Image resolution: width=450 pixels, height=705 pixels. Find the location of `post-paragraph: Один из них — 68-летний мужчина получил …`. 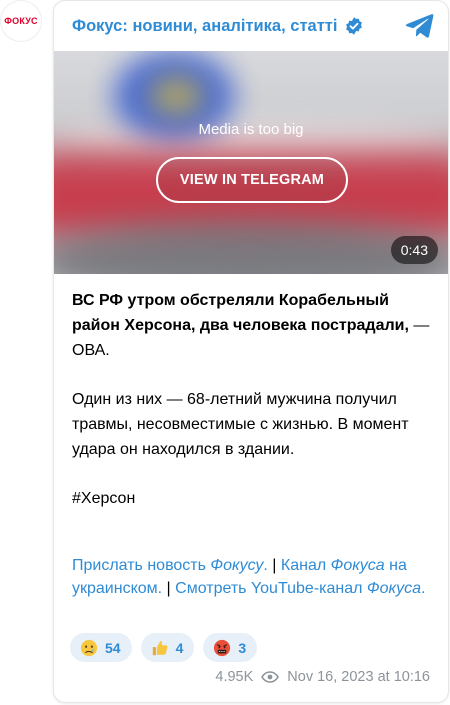

post-paragraph: Один из них — 68-летний мужчина получил … is located at coordinates (240, 424).